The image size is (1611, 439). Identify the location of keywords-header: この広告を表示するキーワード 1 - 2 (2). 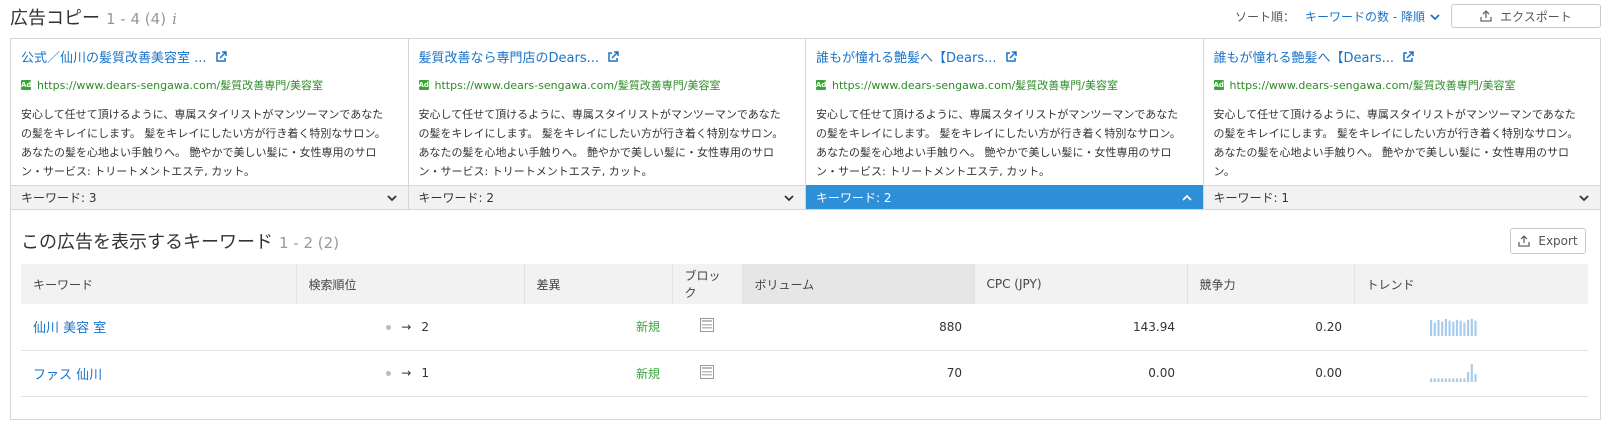
(180, 241).